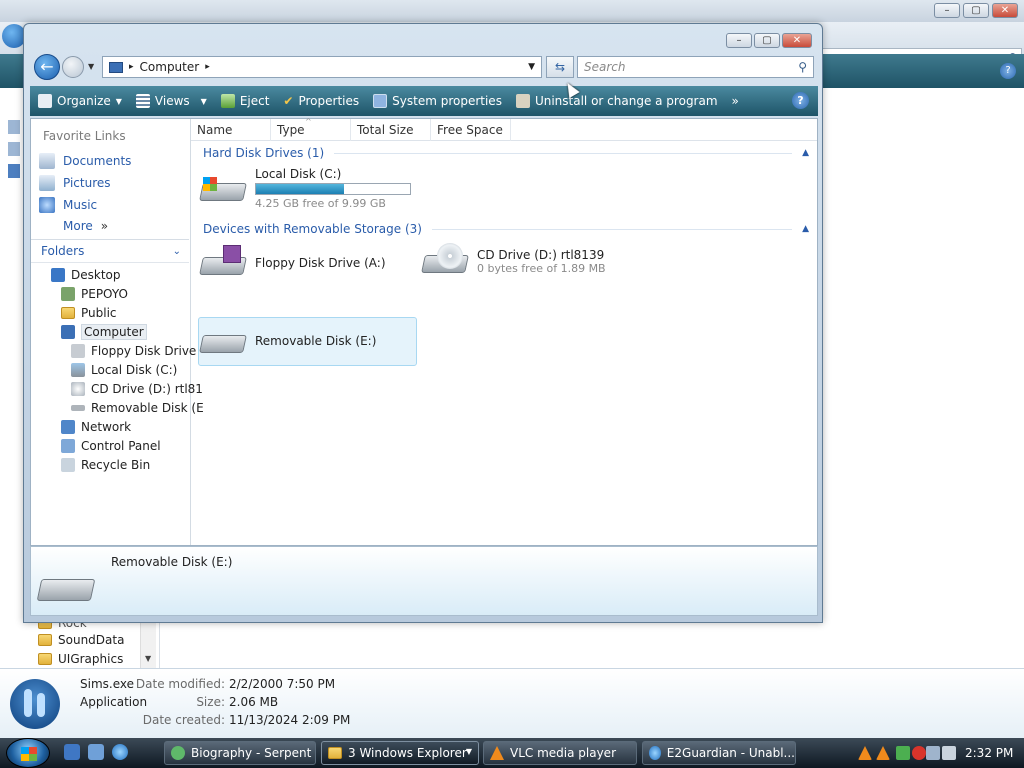 Image resolution: width=1024 pixels, height=768 pixels. What do you see at coordinates (75, 183) in the screenshot?
I see `favorite-link-pictures: Pictures` at bounding box center [75, 183].